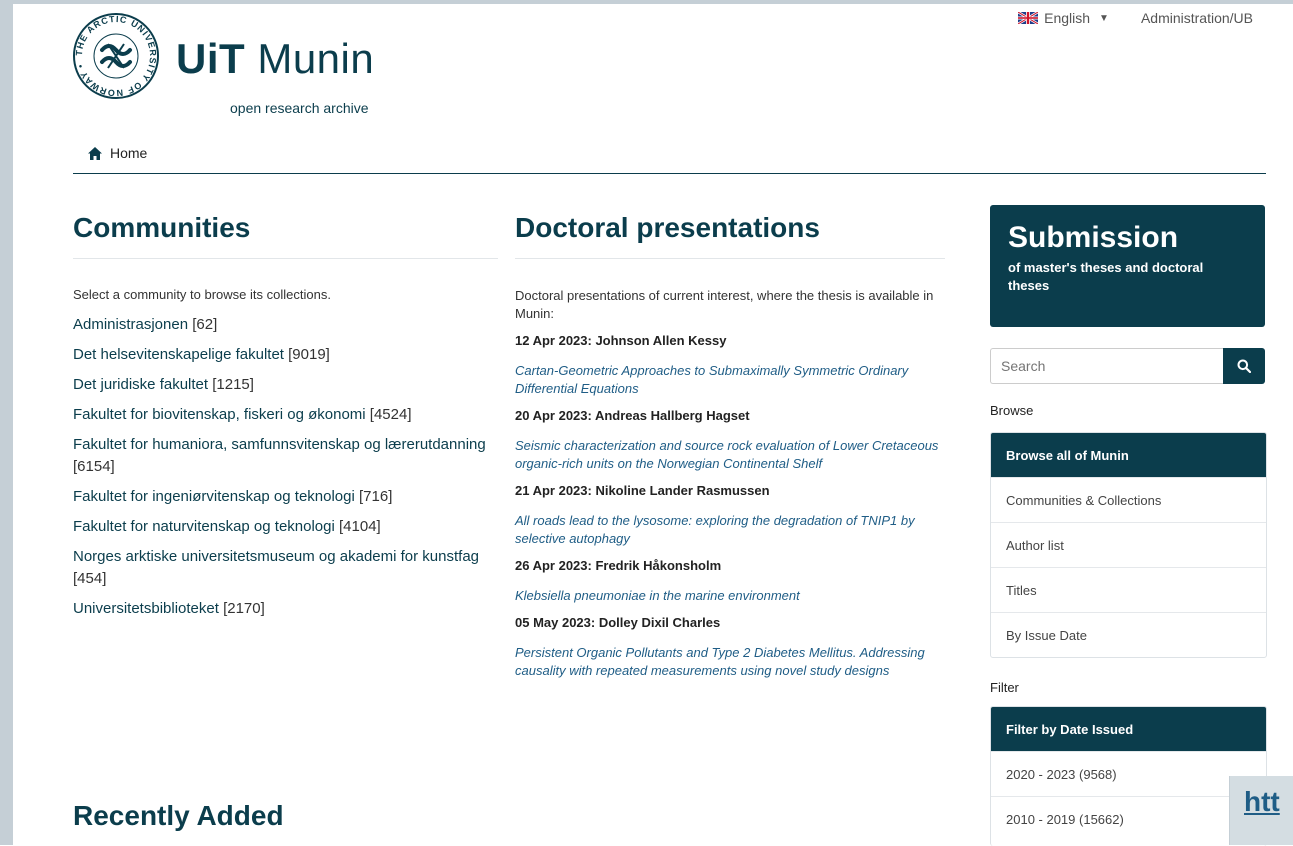 This screenshot has width=1293, height=846. I want to click on community-count: [454], so click(90, 578).